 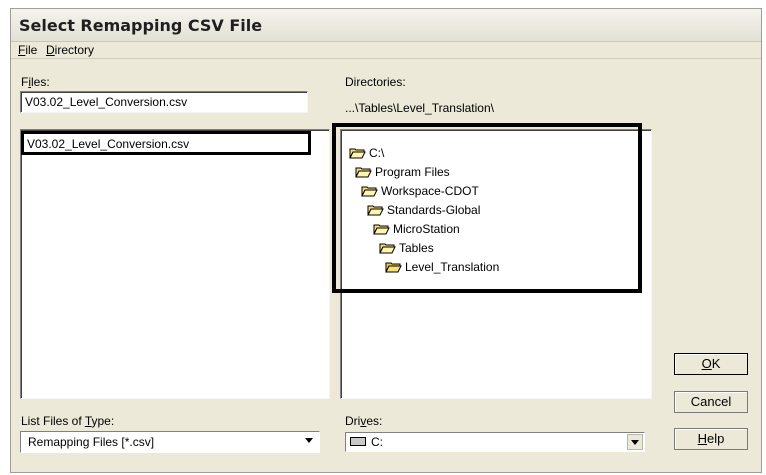 I want to click on files-label: Files:, so click(x=35, y=82).